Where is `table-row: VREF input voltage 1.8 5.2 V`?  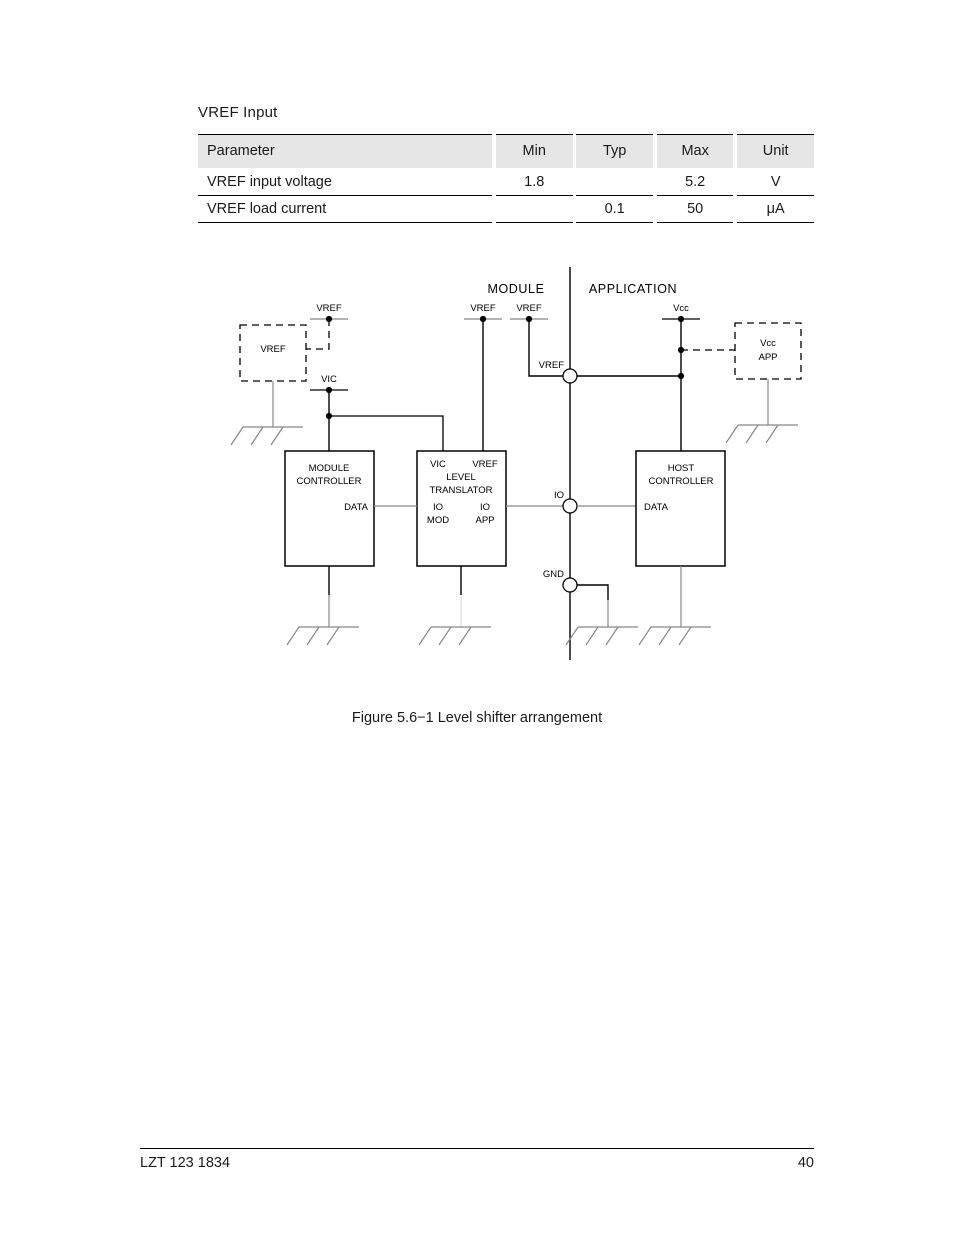
table-row: VREF input voltage 1.8 5.2 V is located at coordinates (506, 182).